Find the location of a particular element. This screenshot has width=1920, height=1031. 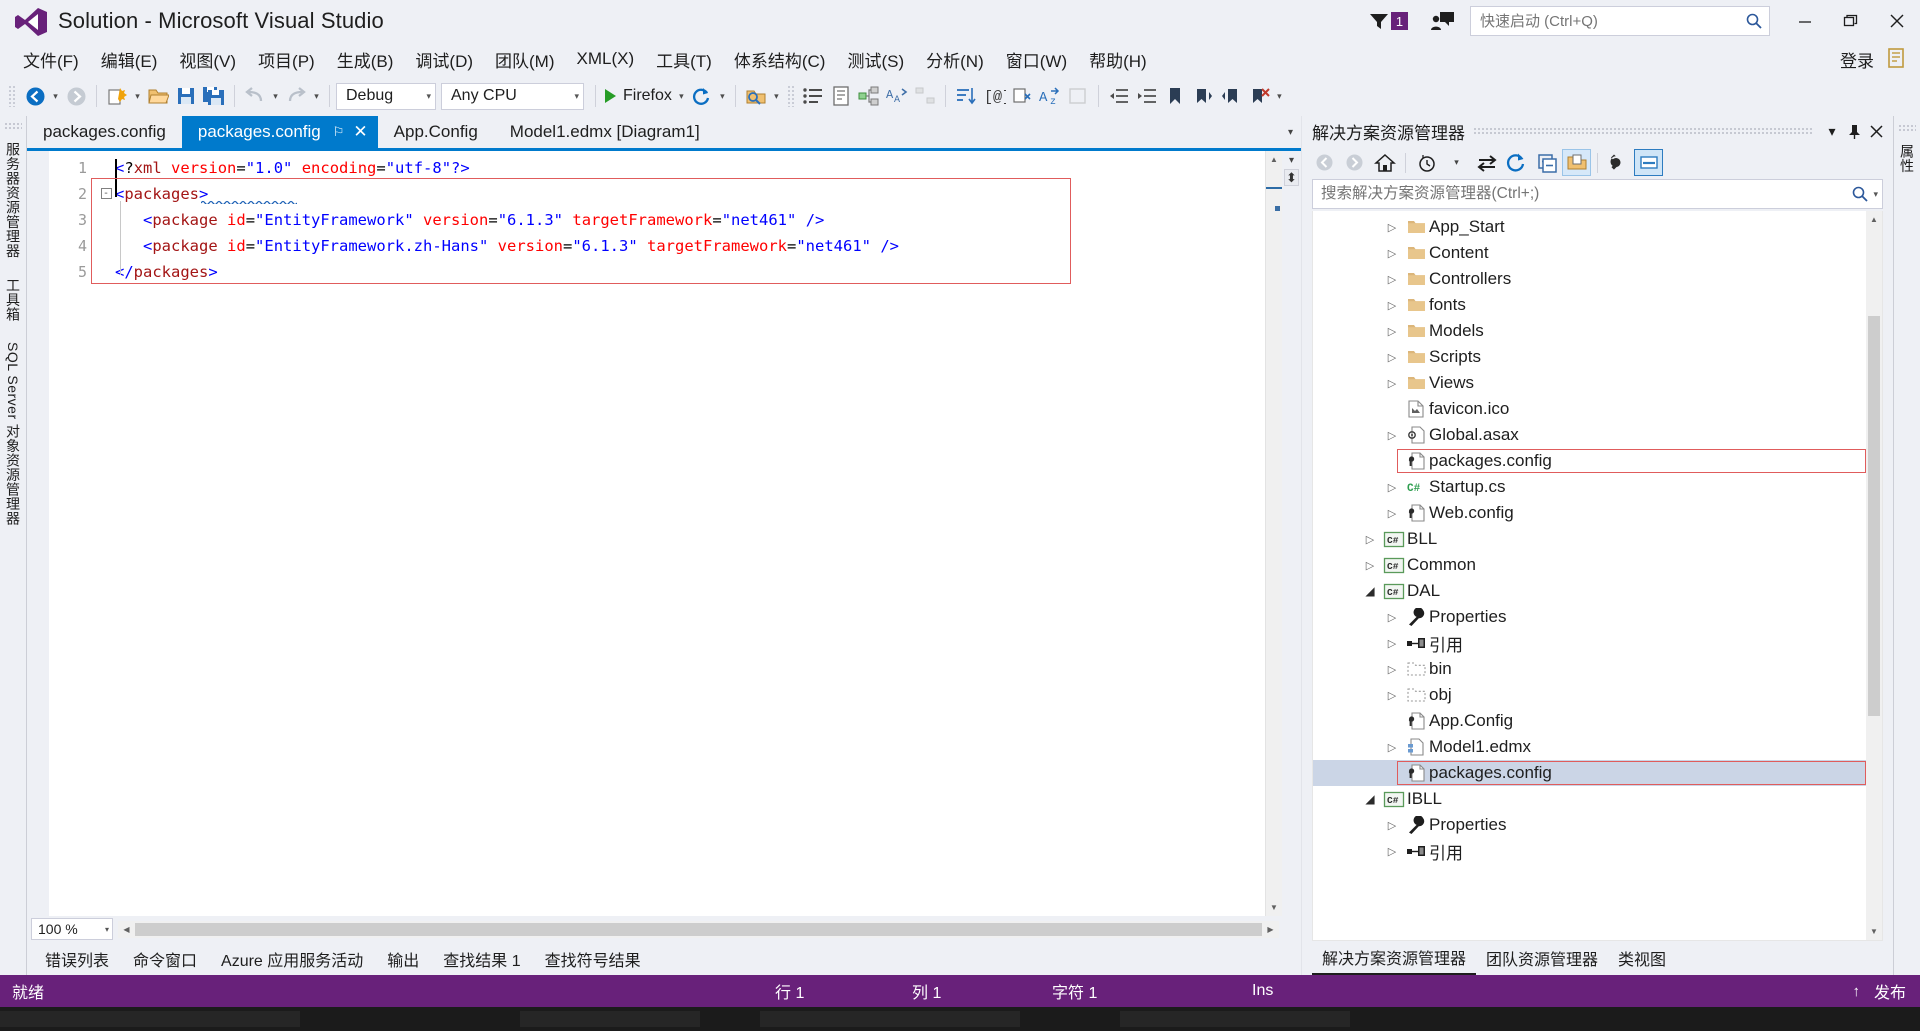

properties-window-icon is located at coordinates (813, 96).